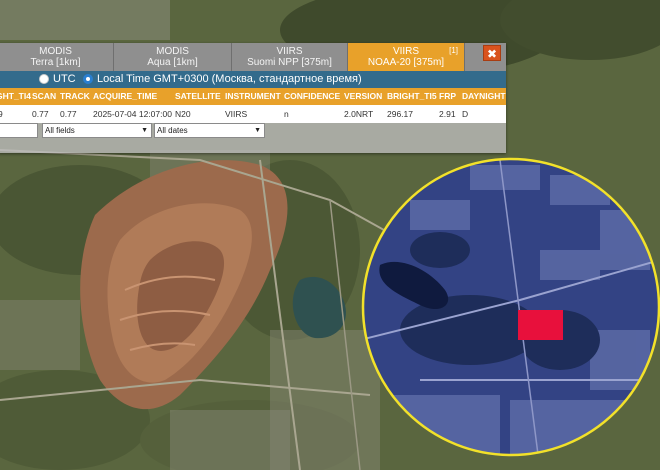  What do you see at coordinates (312, 96) in the screenshot?
I see `col-header: CONFIDENCE` at bounding box center [312, 96].